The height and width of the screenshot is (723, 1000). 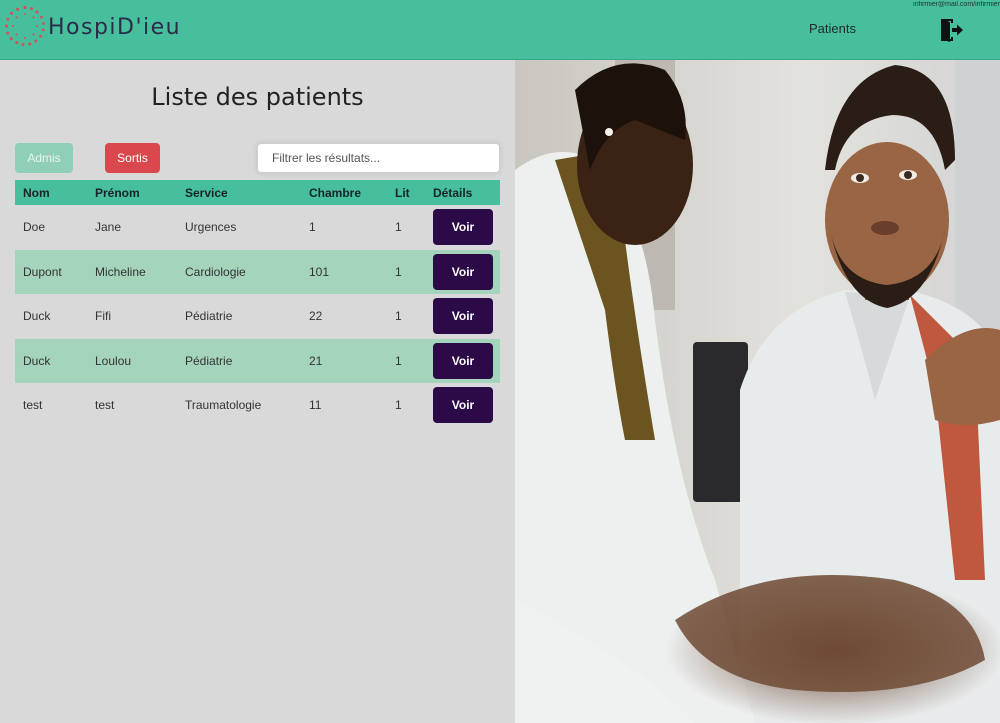 I want to click on table-row: Doe Jane Urgences 1 1 Voir, so click(x=257, y=227).